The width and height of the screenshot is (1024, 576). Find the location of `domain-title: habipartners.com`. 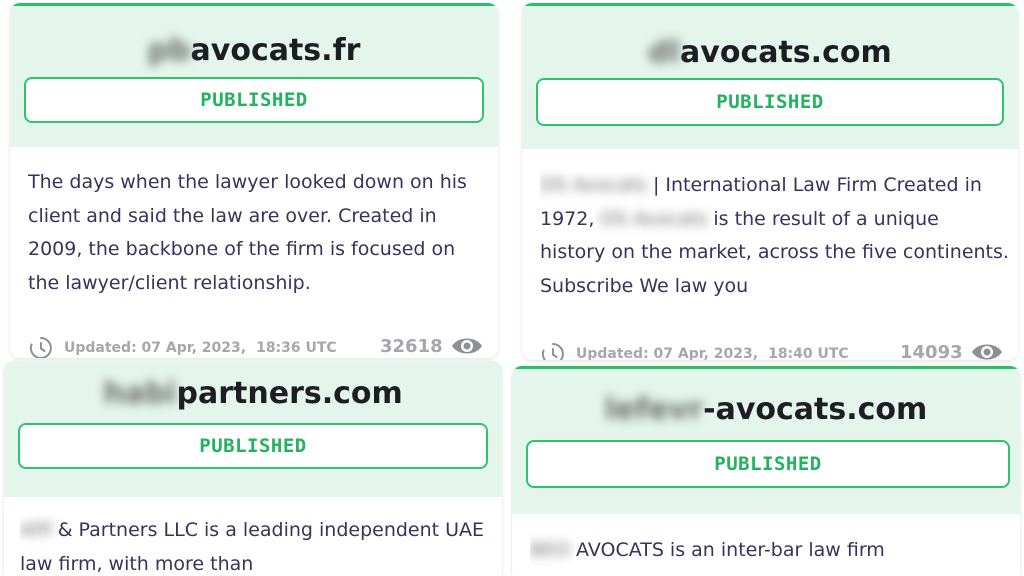

domain-title: habipartners.com is located at coordinates (253, 393).